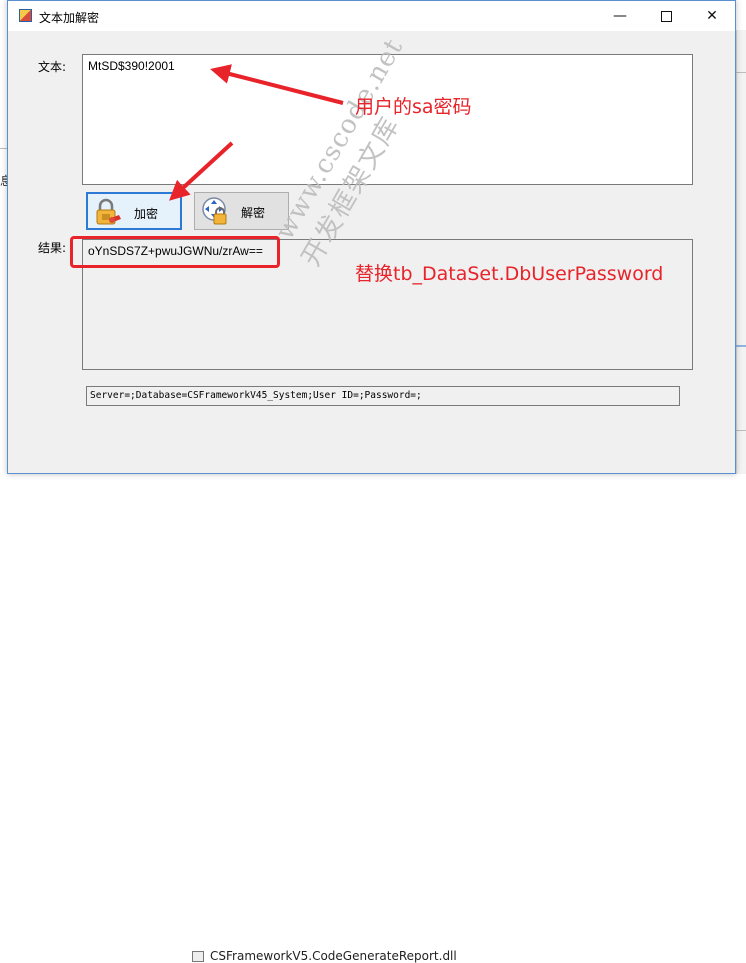 This screenshot has height=963, width=746. What do you see at coordinates (253, 213) in the screenshot?
I see `decrypt-button-label: 解密` at bounding box center [253, 213].